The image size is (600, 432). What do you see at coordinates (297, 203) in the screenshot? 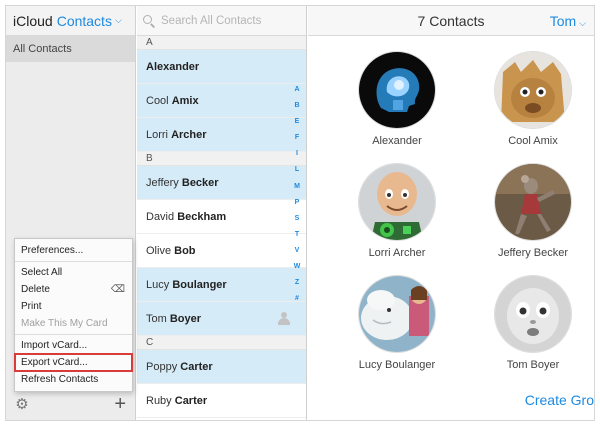
I see `index-letter: P` at bounding box center [297, 203].